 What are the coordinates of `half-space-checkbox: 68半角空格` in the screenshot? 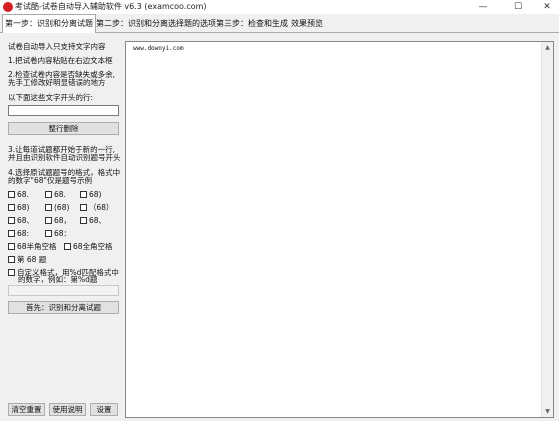 It's located at (32, 246).